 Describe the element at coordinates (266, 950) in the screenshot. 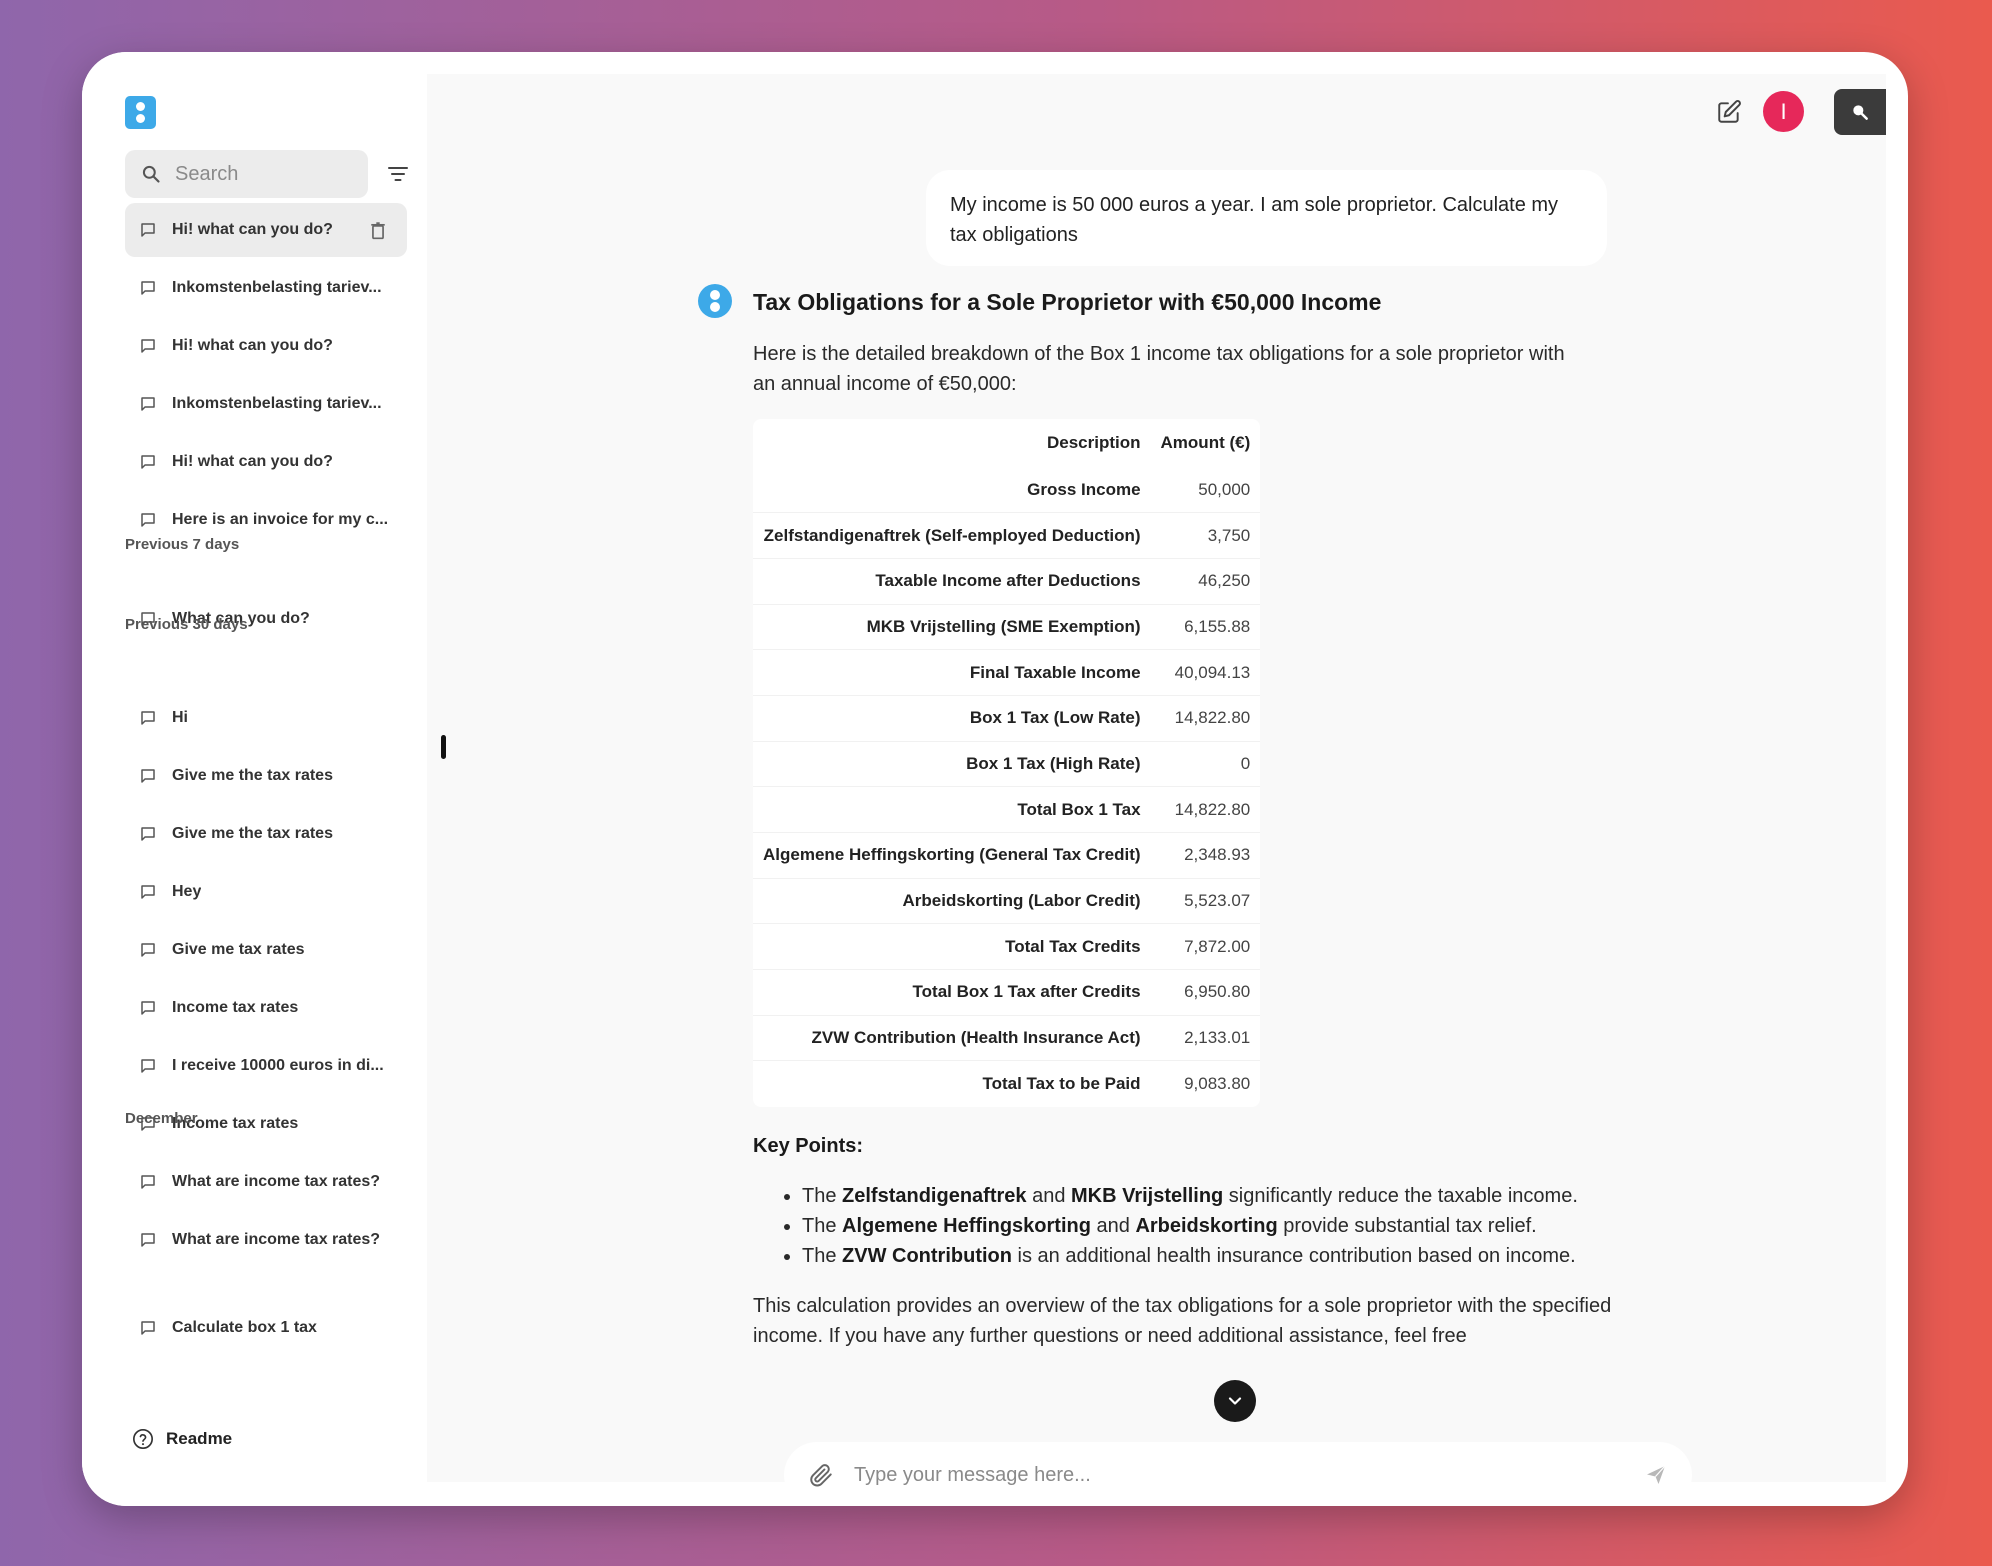

I see `conversation-item: Give me tax rates` at that location.